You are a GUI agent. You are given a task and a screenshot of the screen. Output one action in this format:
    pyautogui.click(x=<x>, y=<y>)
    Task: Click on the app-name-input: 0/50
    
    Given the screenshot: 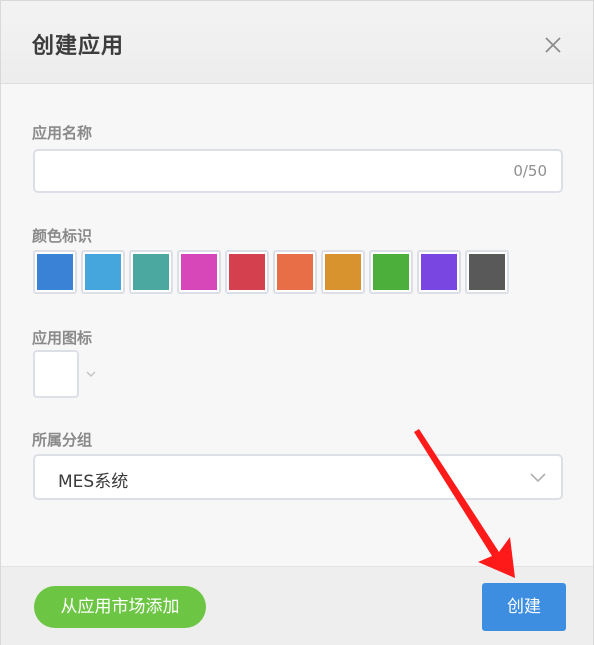 What is the action you would take?
    pyautogui.click(x=298, y=171)
    